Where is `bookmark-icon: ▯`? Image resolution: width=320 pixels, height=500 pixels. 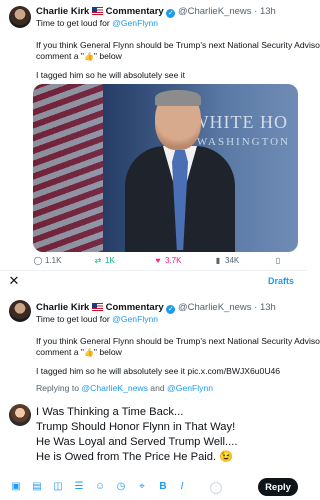 bookmark-icon: ▯ is located at coordinates (278, 260).